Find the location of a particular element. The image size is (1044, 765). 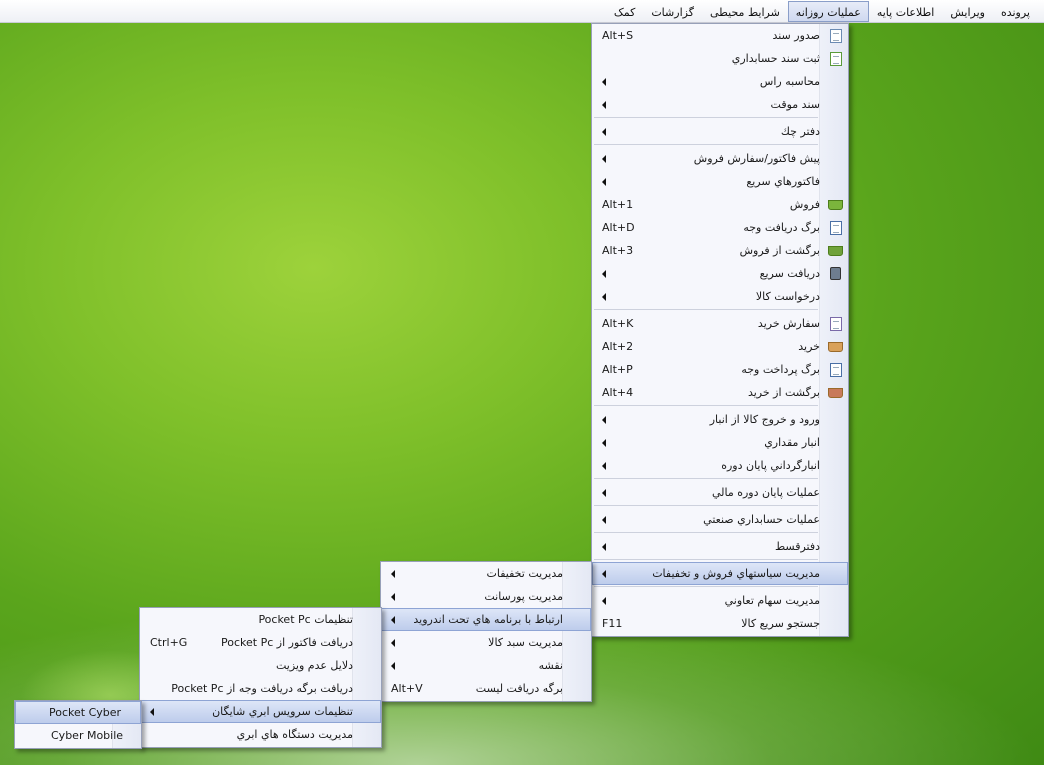

menu-file: پرونده is located at coordinates (1015, 11).